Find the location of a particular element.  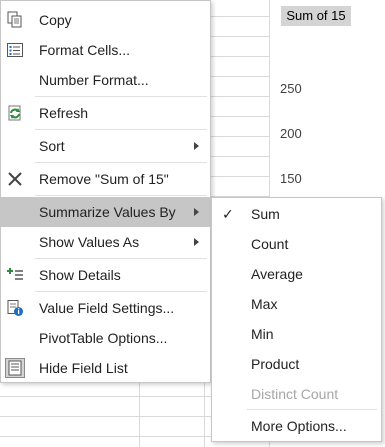

submenu-item-product: Product is located at coordinates (296, 364).